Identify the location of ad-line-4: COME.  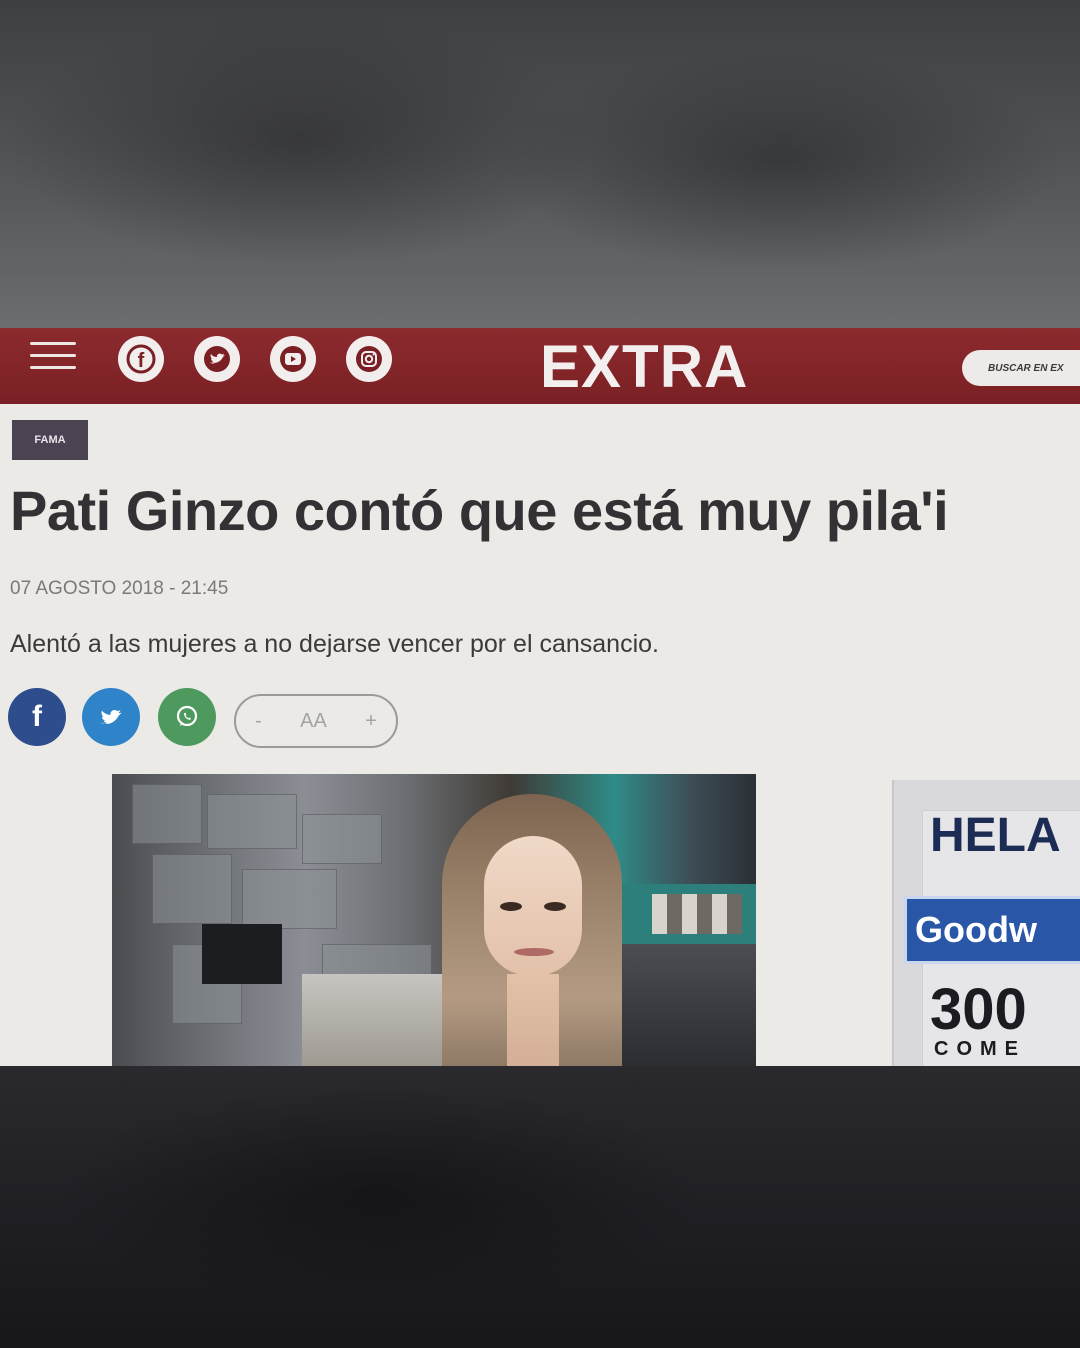
(980, 1049).